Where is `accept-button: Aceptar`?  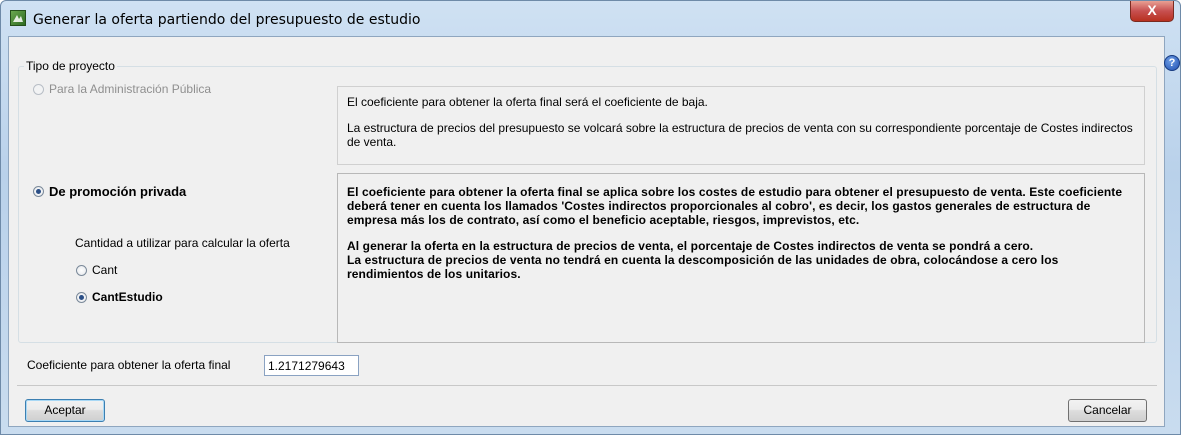 accept-button: Aceptar is located at coordinates (65, 410).